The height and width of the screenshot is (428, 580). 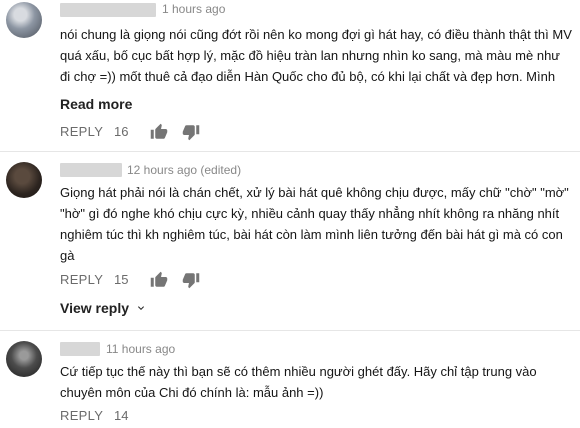 What do you see at coordinates (121, 279) in the screenshot?
I see `like-count: 15` at bounding box center [121, 279].